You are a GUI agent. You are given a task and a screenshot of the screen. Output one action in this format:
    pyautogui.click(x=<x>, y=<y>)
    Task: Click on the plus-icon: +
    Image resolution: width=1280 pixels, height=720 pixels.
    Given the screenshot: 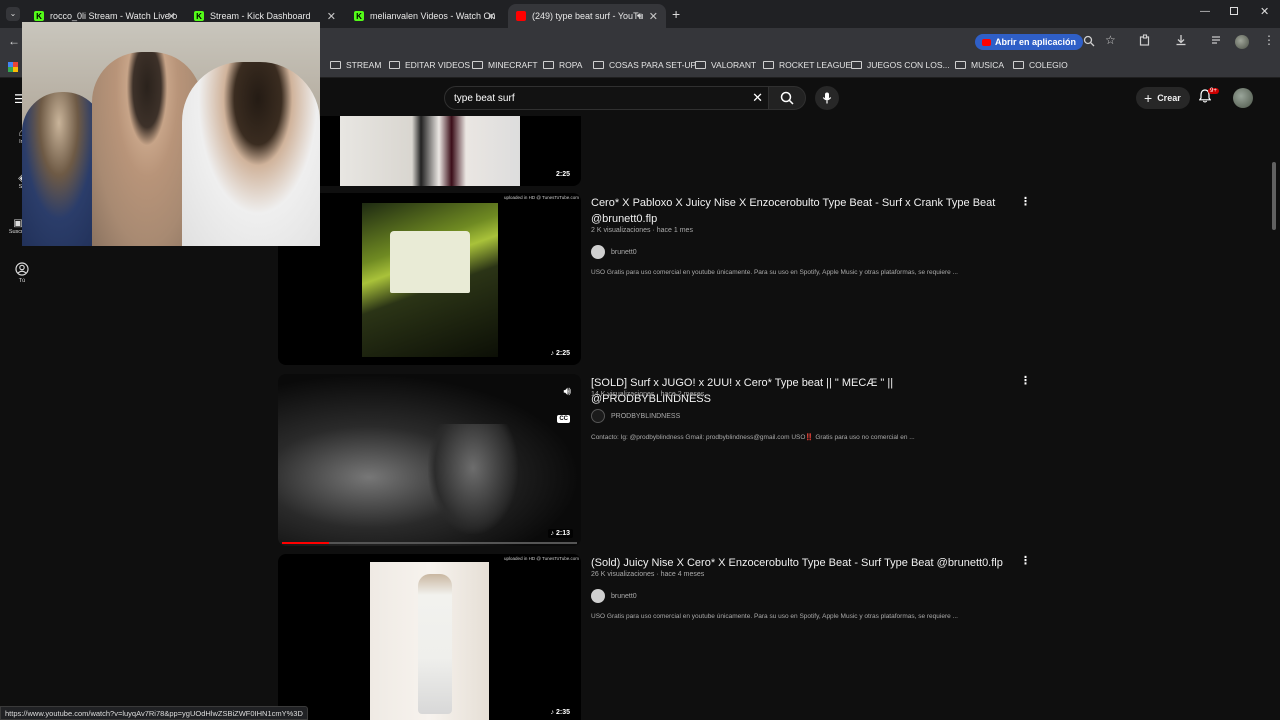 What is the action you would take?
    pyautogui.click(x=1148, y=98)
    